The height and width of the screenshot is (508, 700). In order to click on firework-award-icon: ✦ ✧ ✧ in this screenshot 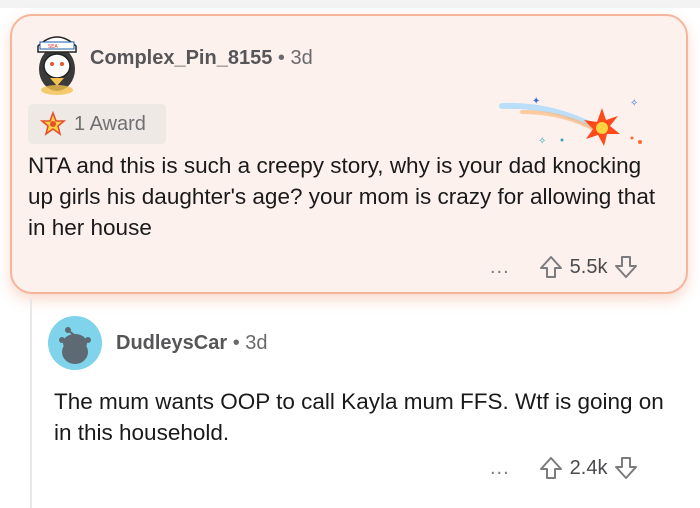, I will do `click(570, 121)`.